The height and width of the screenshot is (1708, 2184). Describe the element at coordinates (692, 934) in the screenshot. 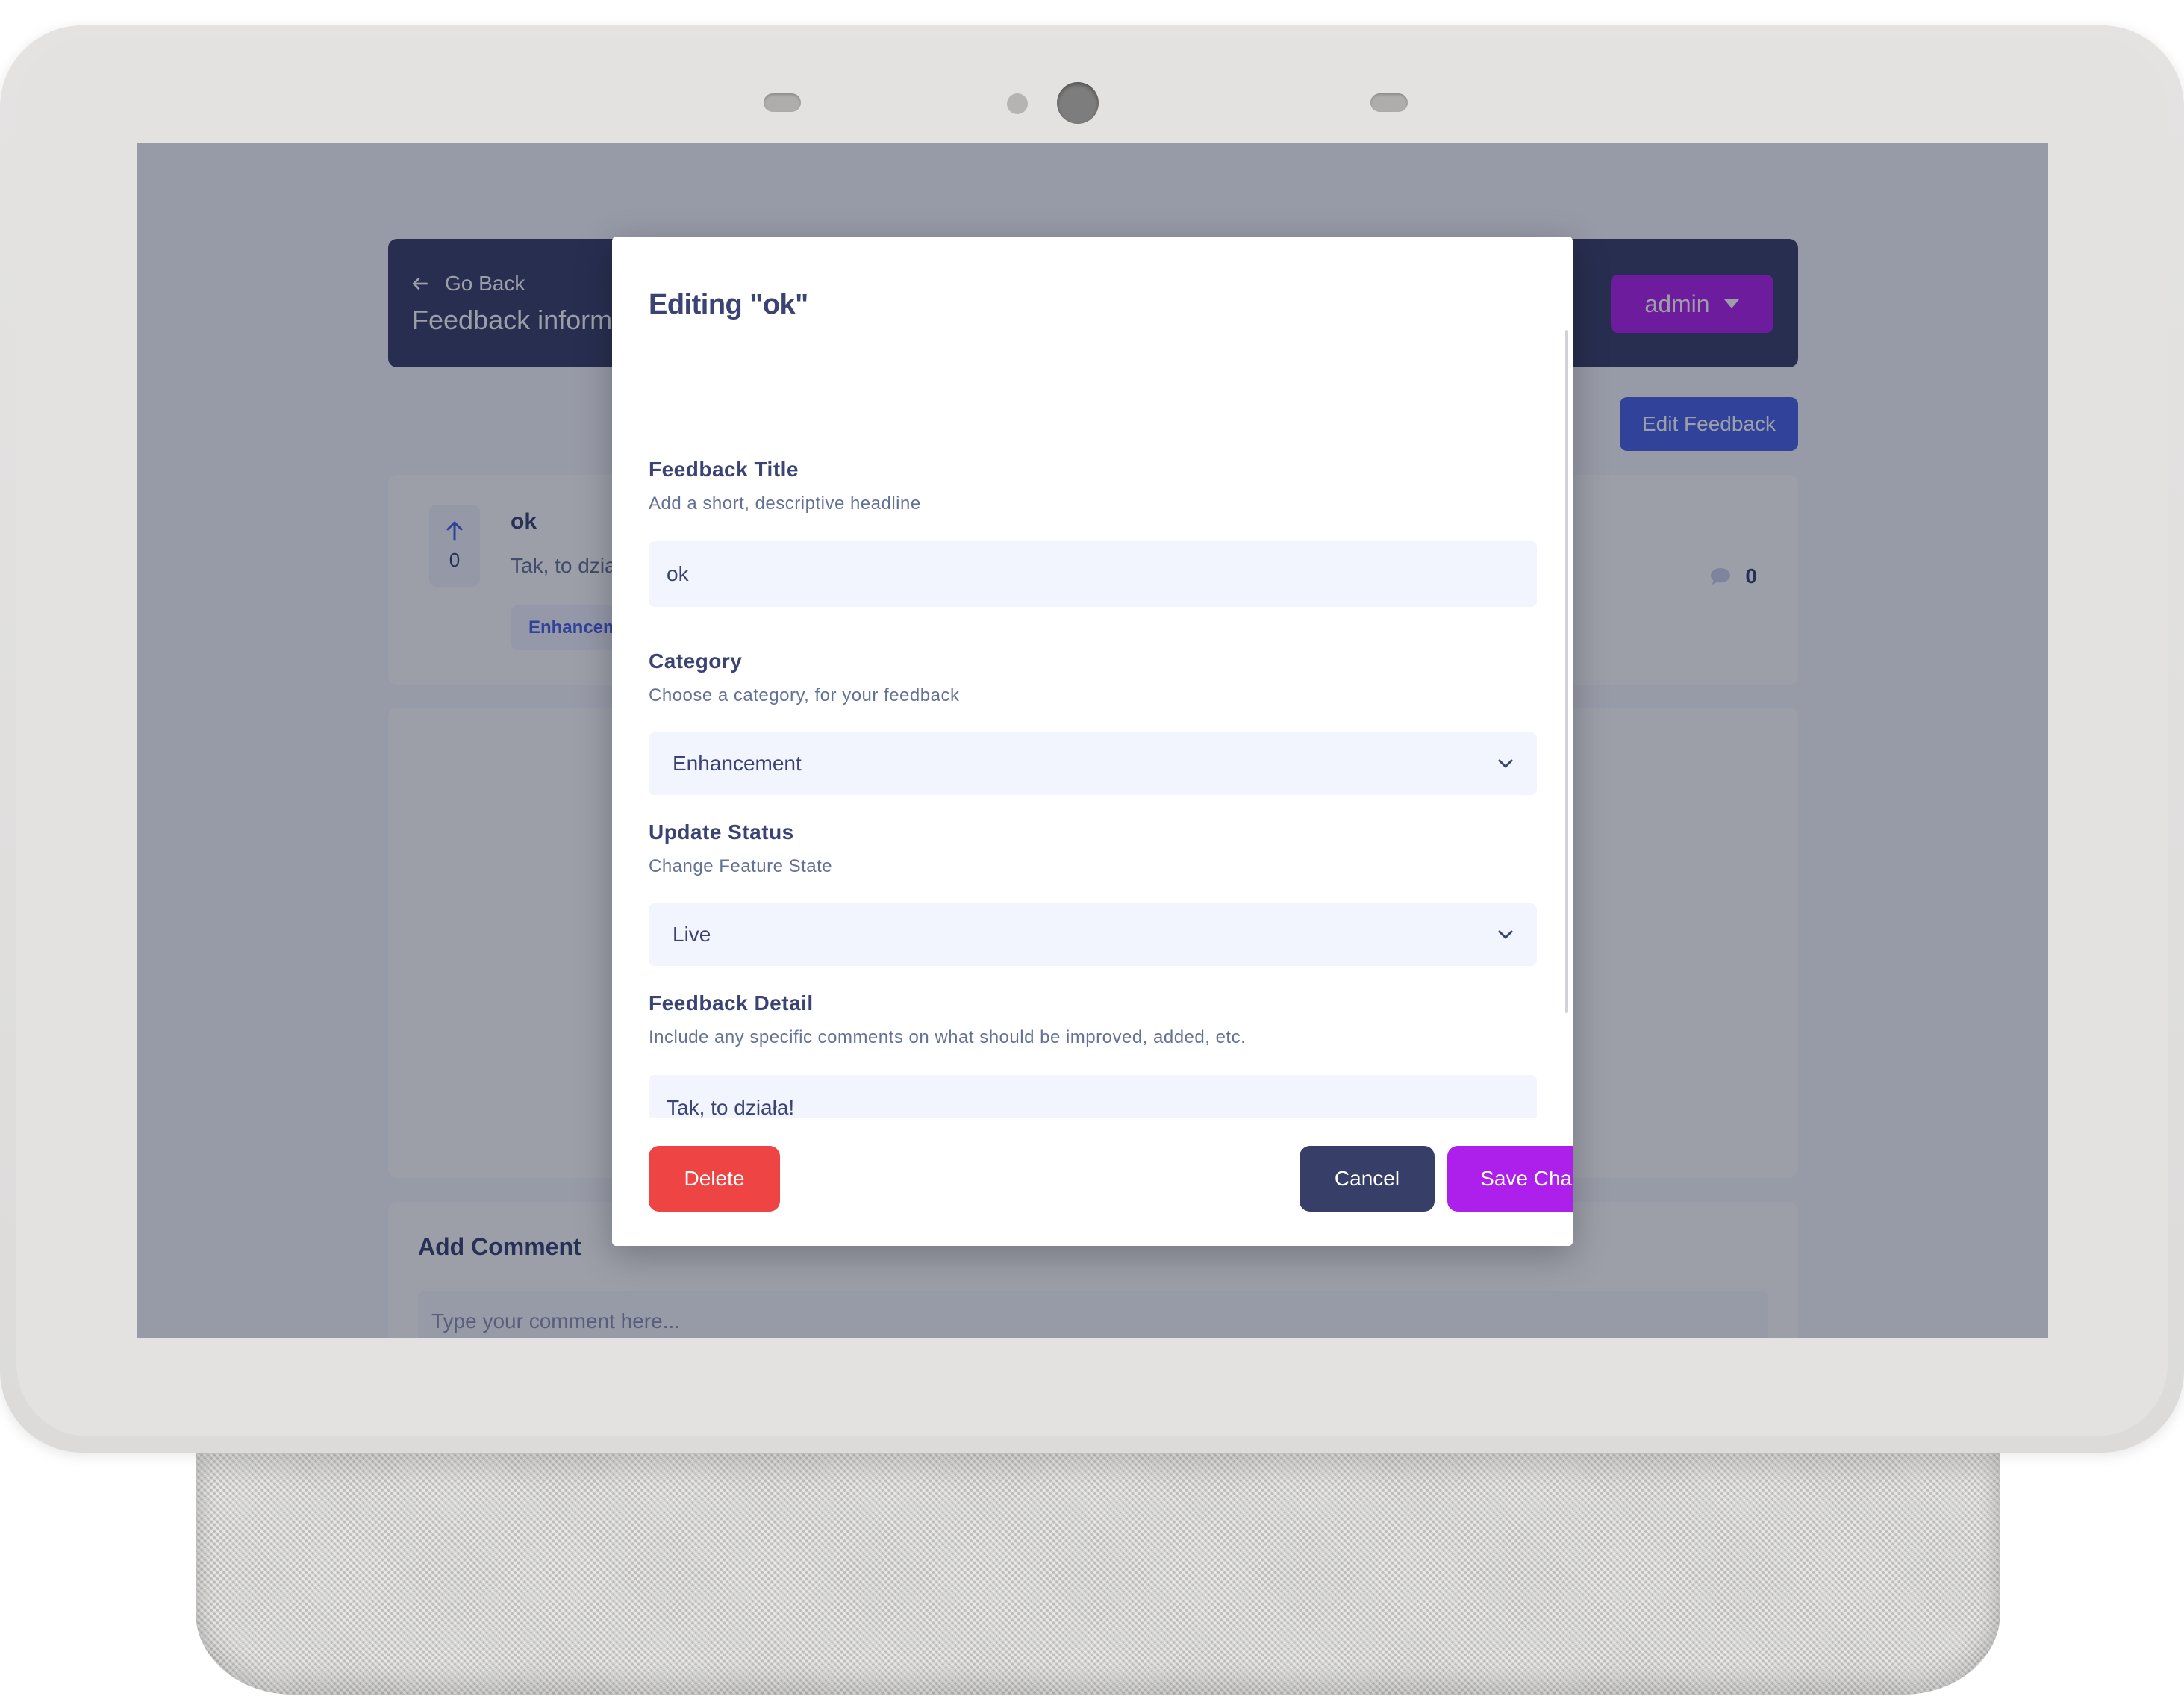

I see `status-select-value: Live` at that location.